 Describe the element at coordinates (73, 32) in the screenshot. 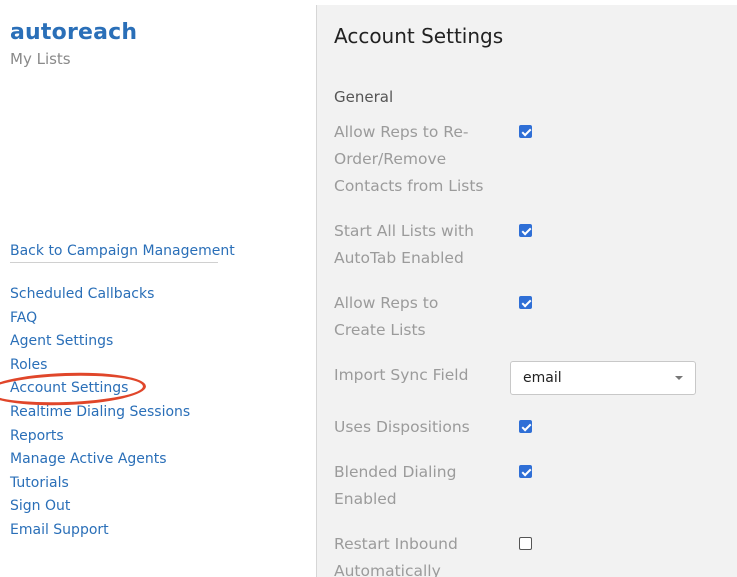

I see `autoreach-logo: autoreach` at that location.